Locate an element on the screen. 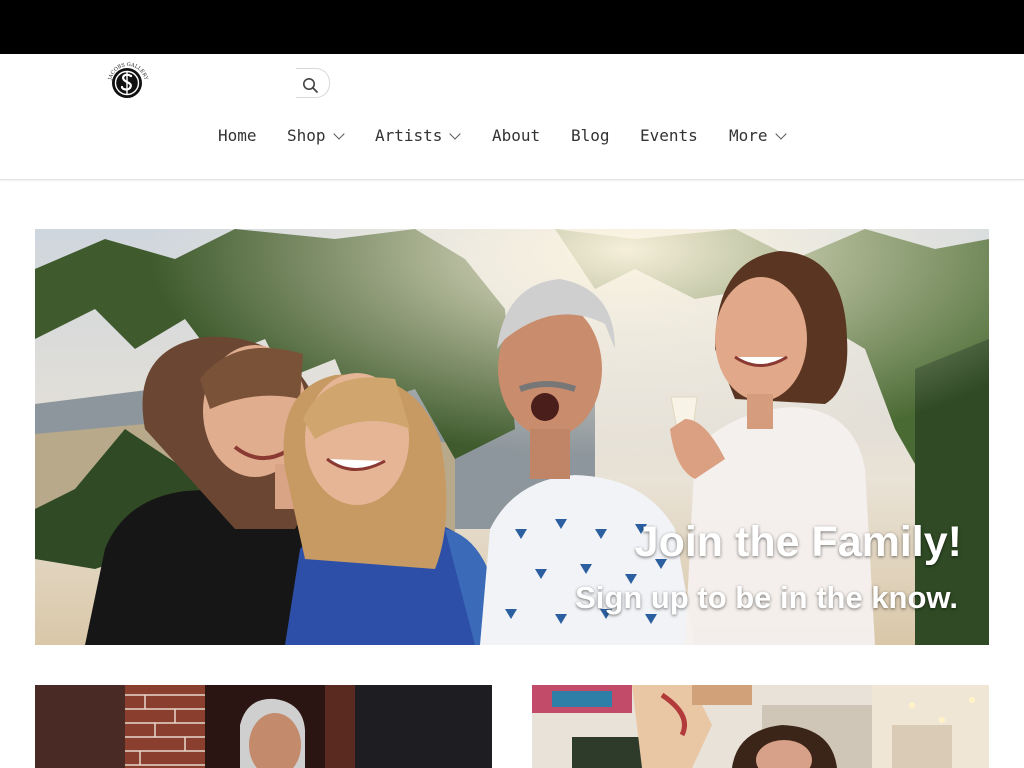 The height and width of the screenshot is (768, 1024). hero-headline: Join the Family! is located at coordinates (798, 542).